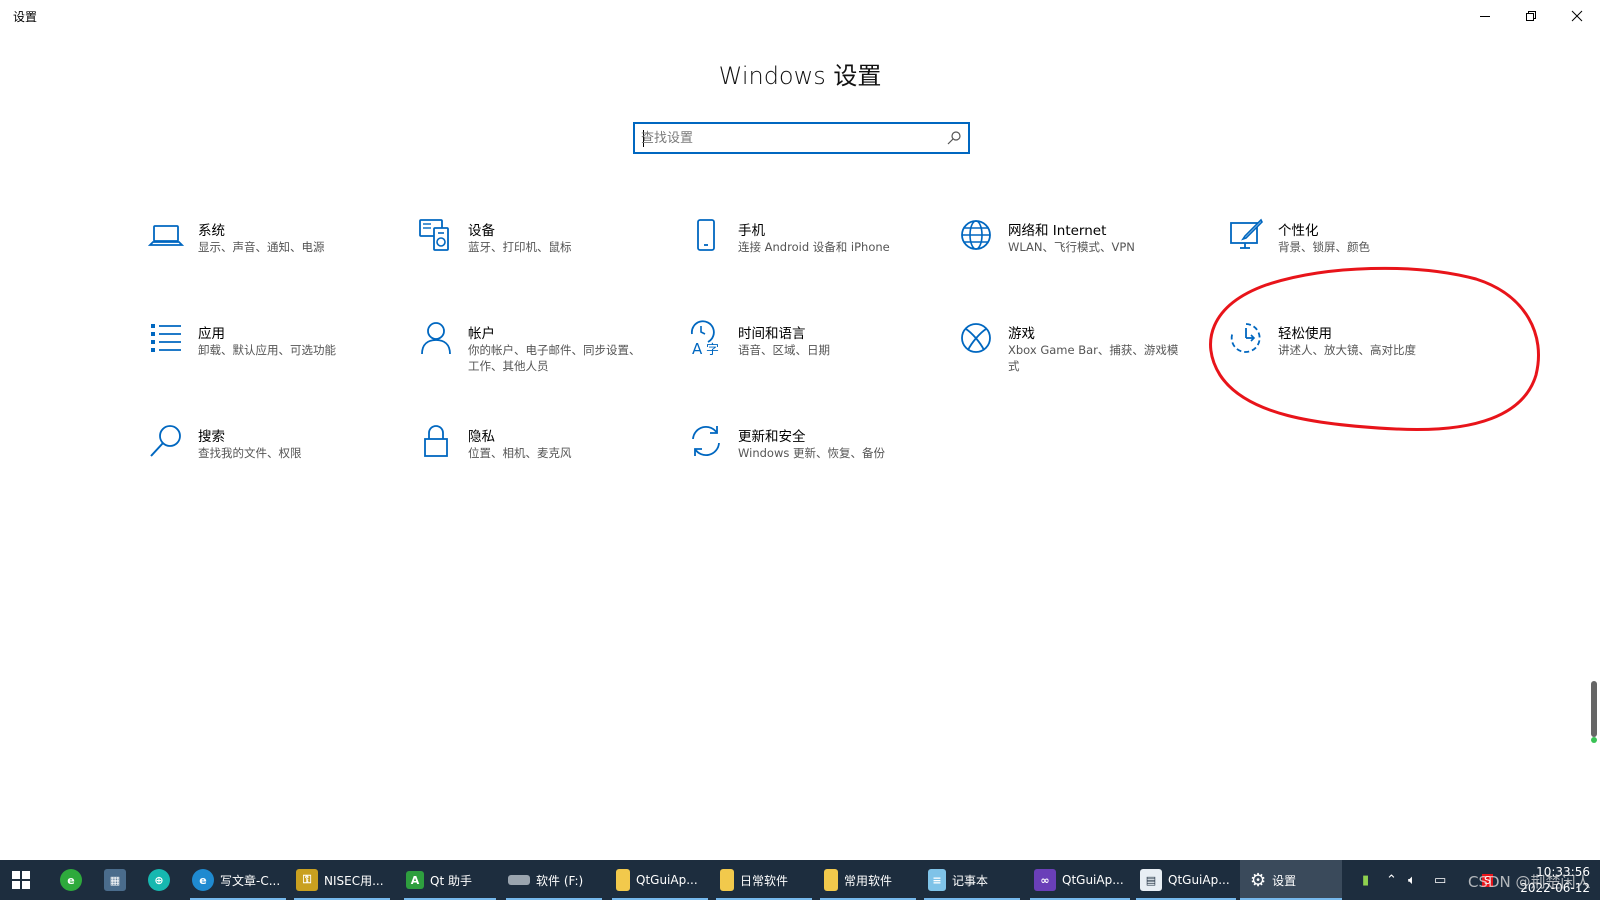 Image resolution: width=1600 pixels, height=900 pixels. I want to click on tile-update-security: 更新和安全 Windows 更新、恢复、备份, so click(813, 458).